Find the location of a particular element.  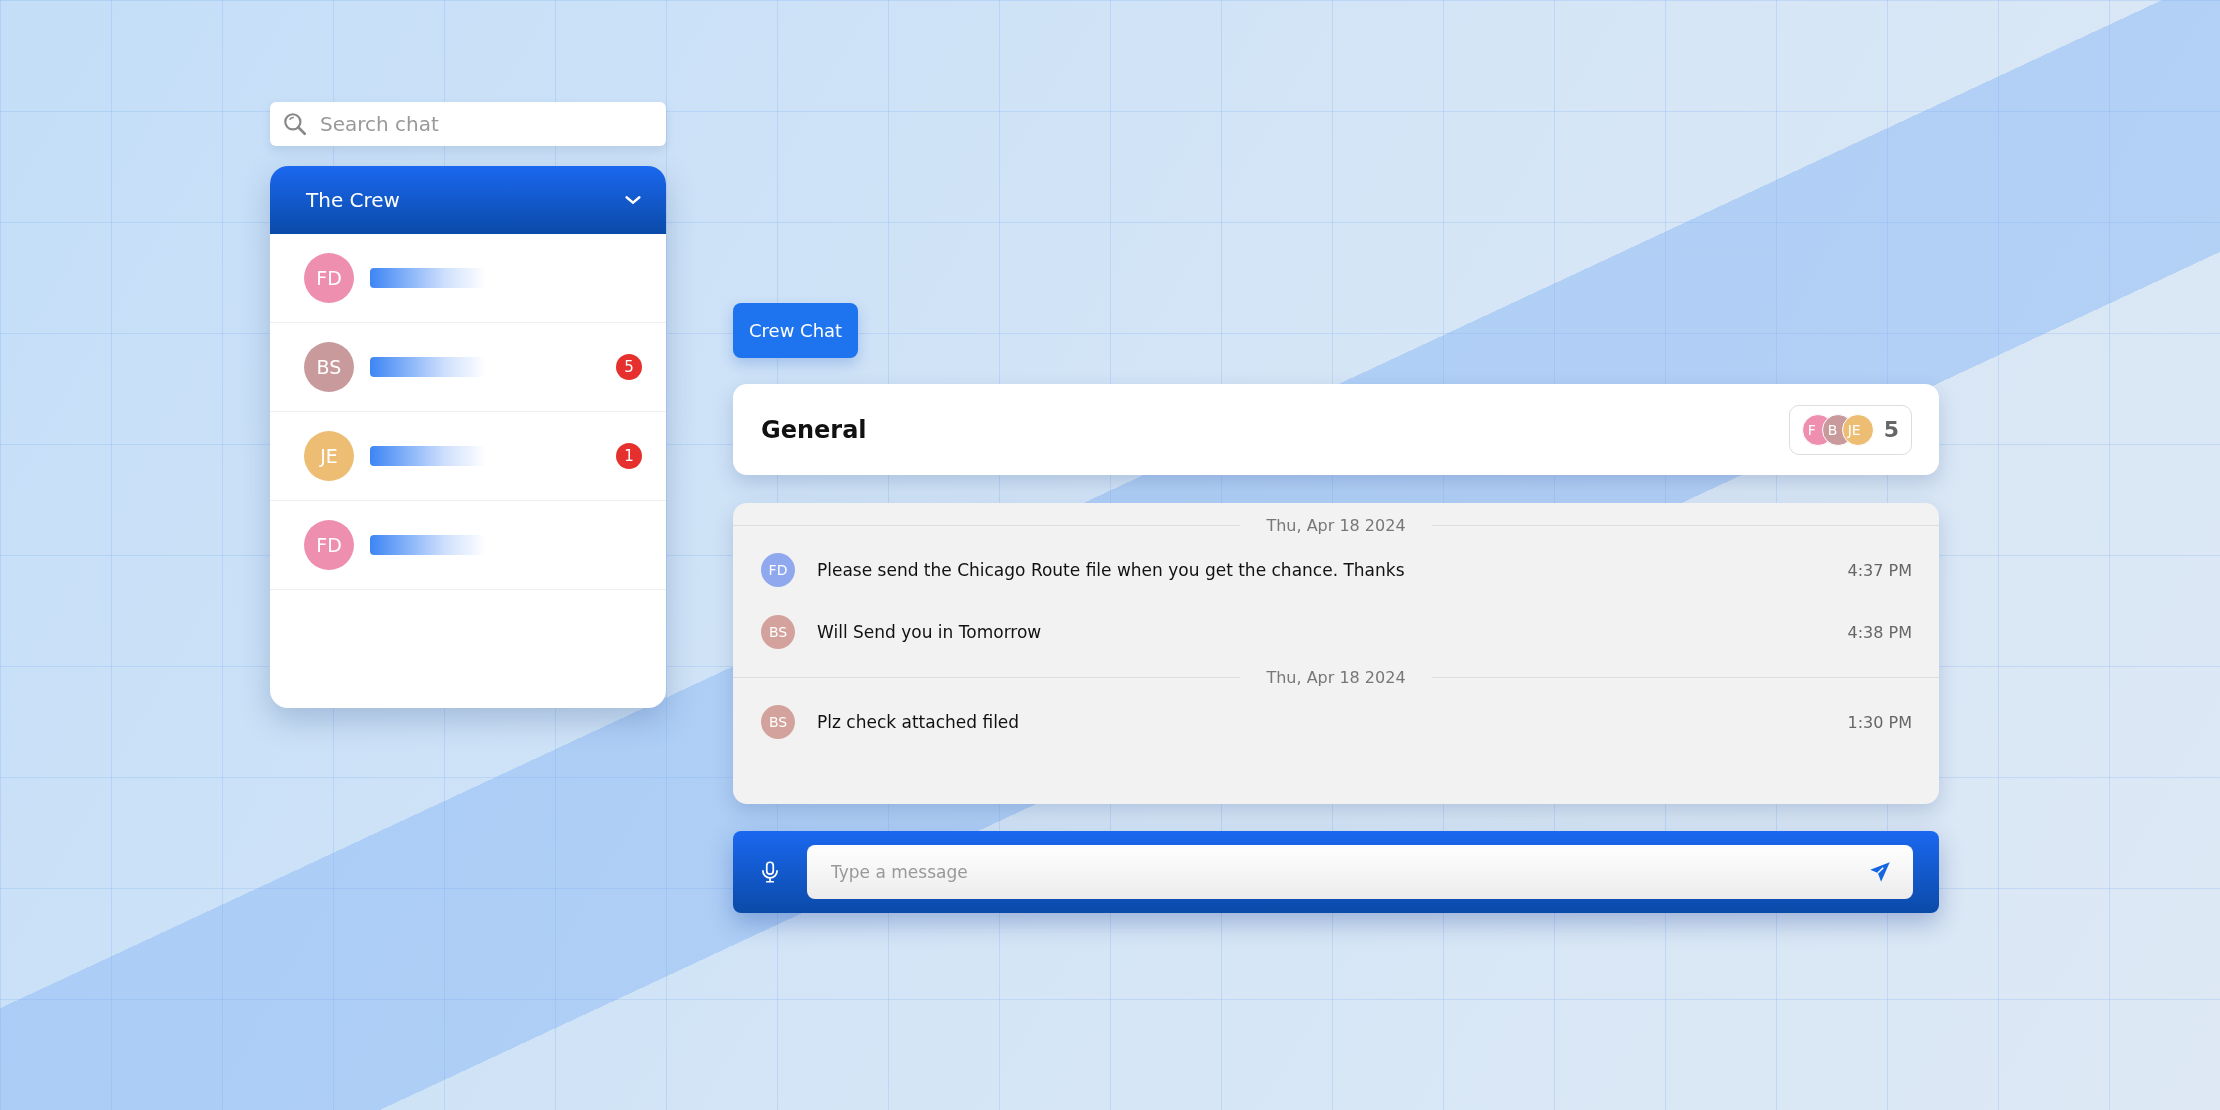

participant-avatar: JE is located at coordinates (1857, 429).